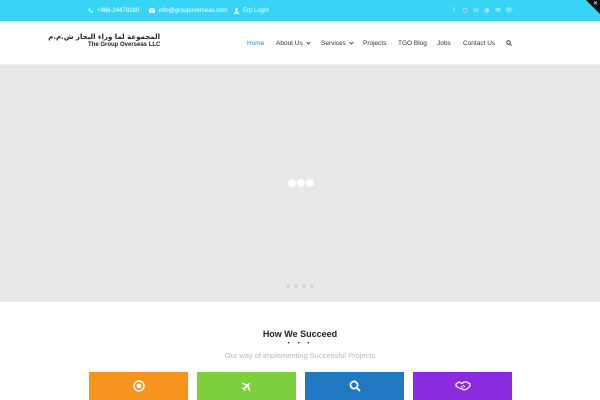 The width and height of the screenshot is (600, 400). What do you see at coordinates (300, 286) in the screenshot?
I see `slider-pagination` at bounding box center [300, 286].